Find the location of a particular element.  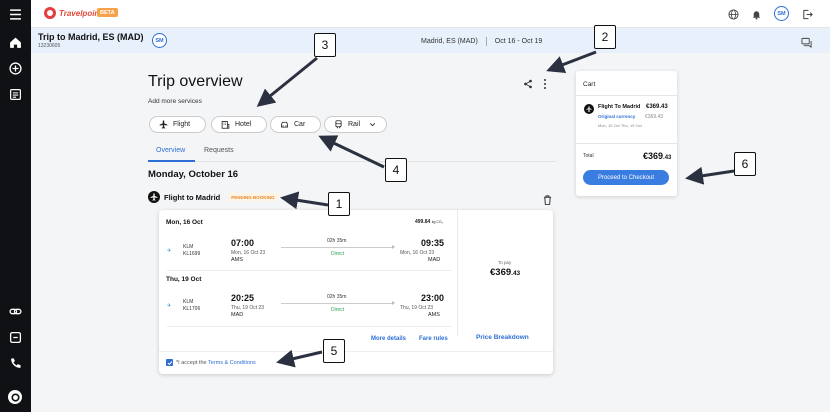

add-hotel-label: Hotel is located at coordinates (243, 124).